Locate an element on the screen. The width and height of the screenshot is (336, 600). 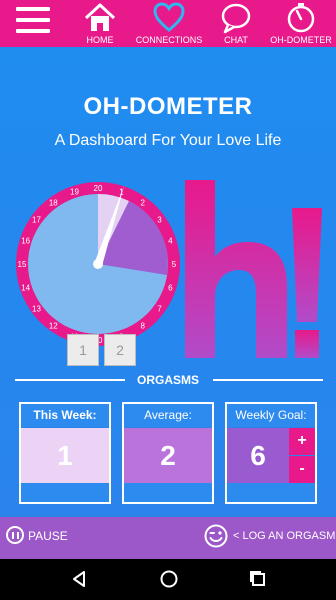
dial-number: 16 is located at coordinates (25, 241).